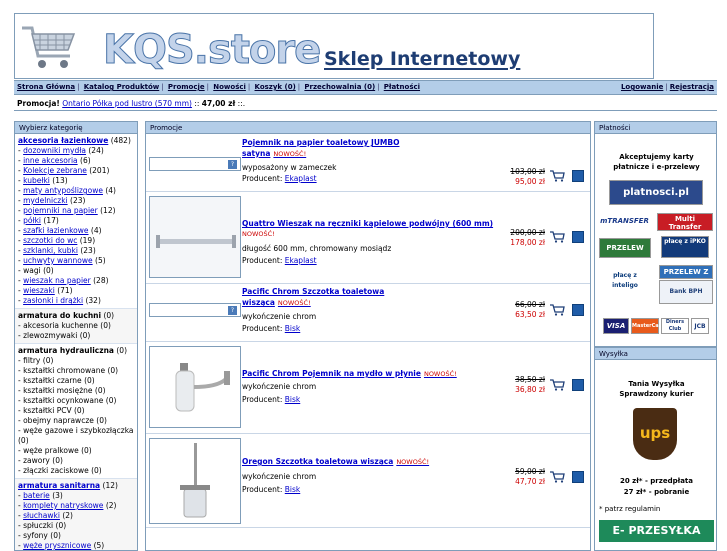 The height and width of the screenshot is (551, 727). What do you see at coordinates (656, 531) in the screenshot?
I see `eprzesylka-logo: E- PRZESYŁKA` at bounding box center [656, 531].